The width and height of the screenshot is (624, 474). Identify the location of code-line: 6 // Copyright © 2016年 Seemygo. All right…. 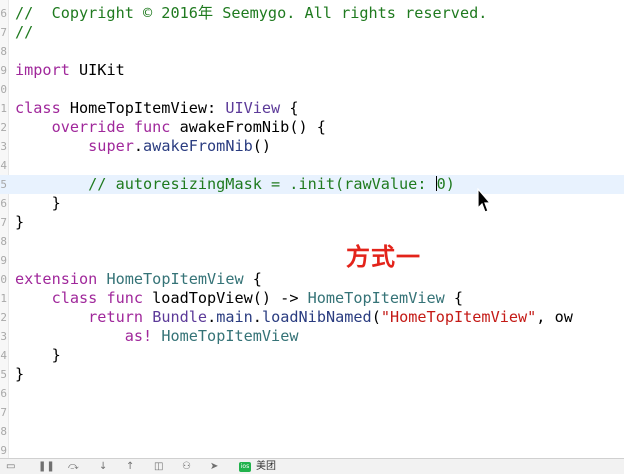
(312, 13).